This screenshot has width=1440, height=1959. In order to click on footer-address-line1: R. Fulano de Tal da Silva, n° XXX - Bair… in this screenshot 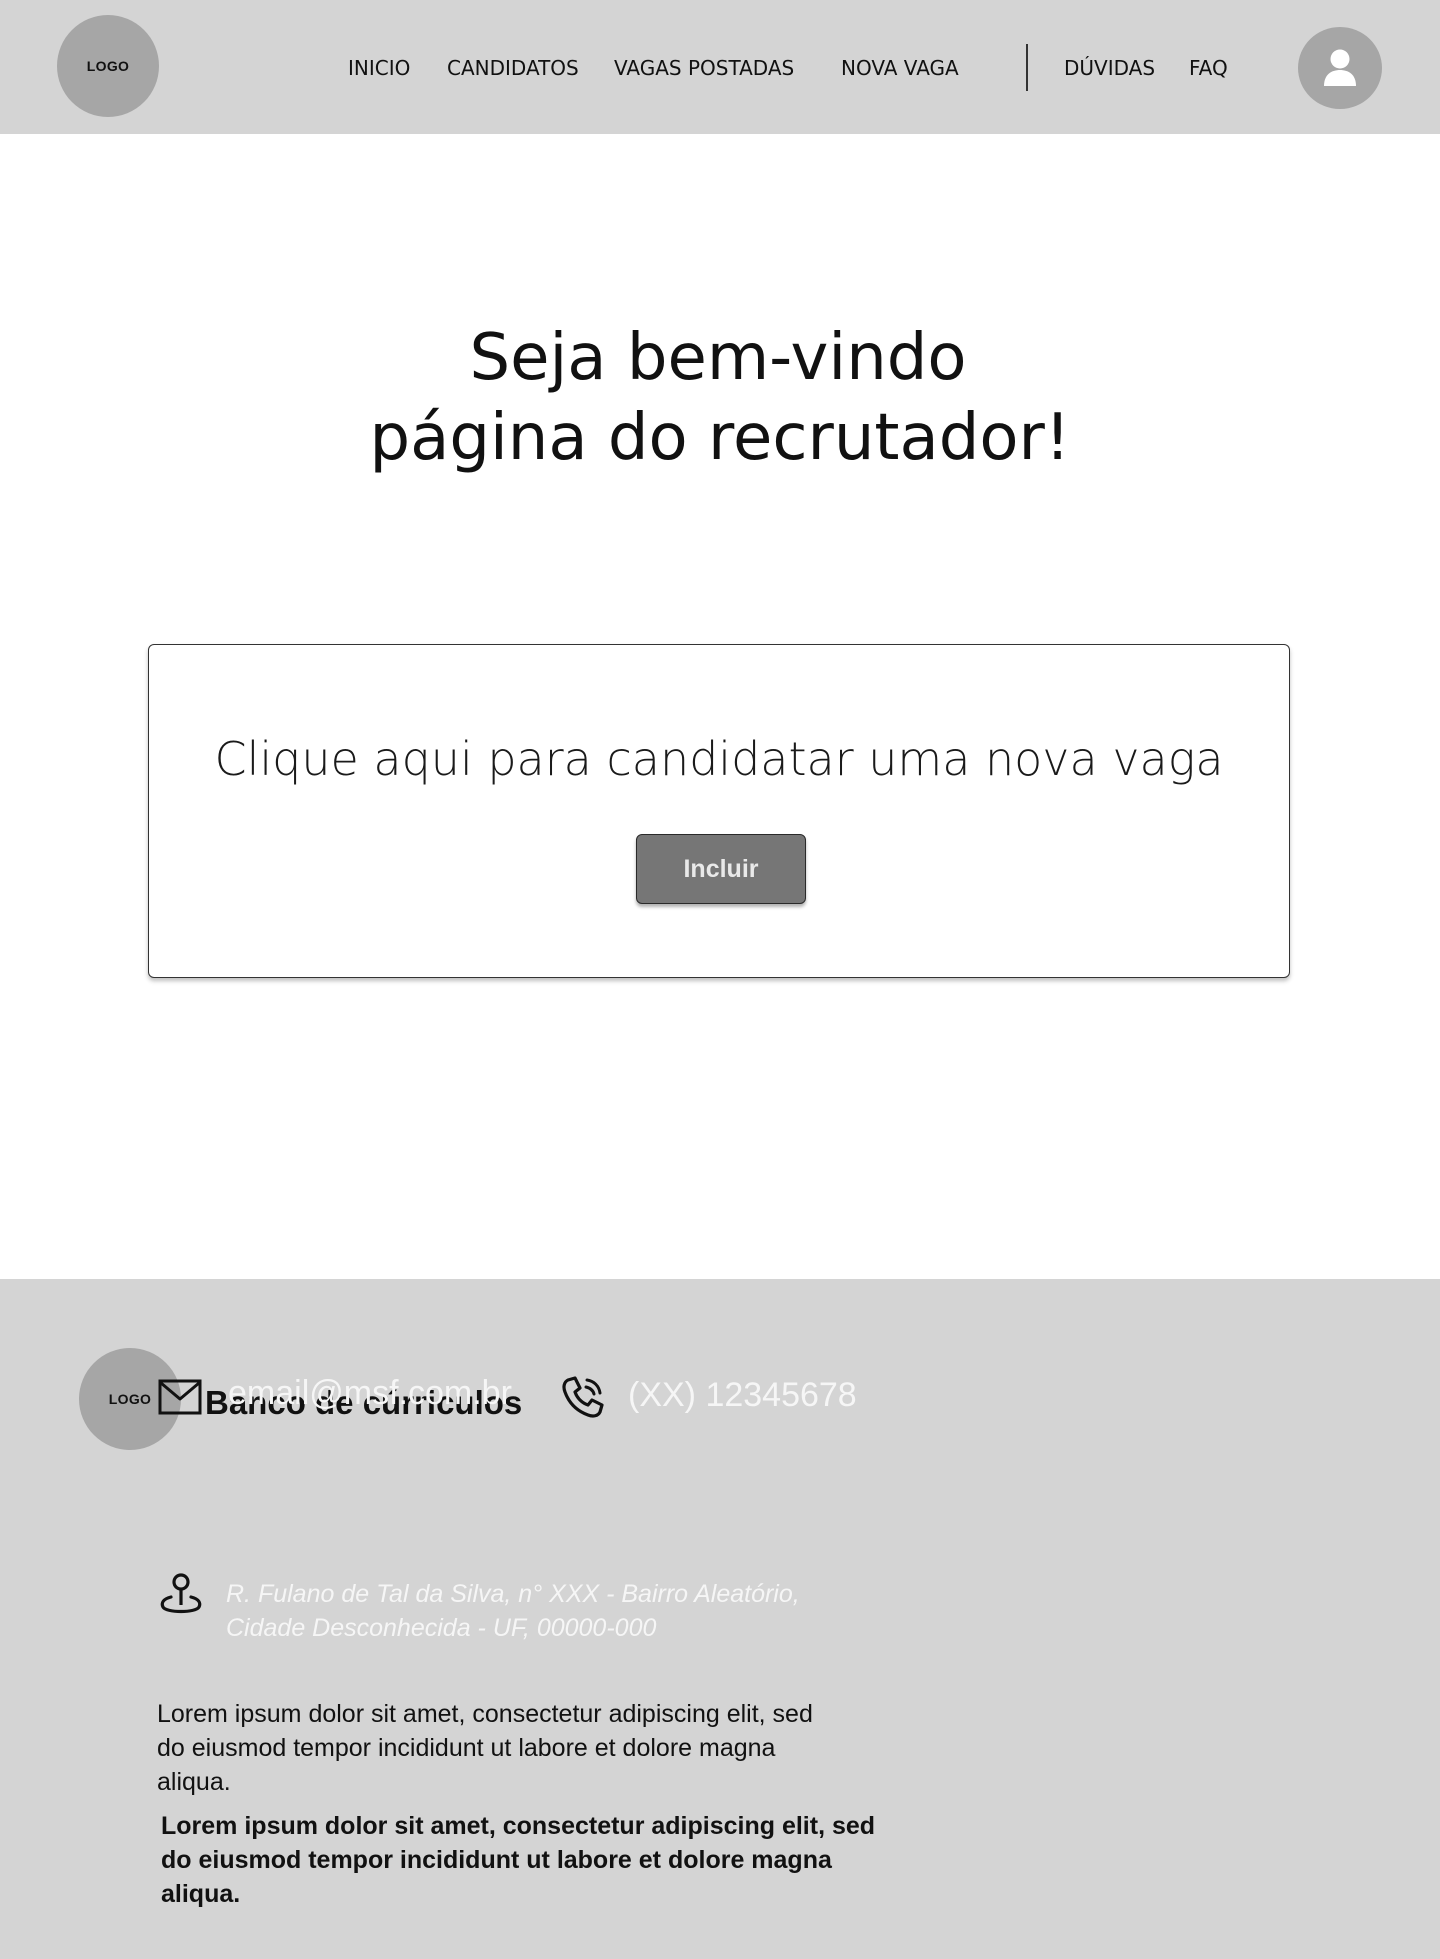, I will do `click(513, 1594)`.